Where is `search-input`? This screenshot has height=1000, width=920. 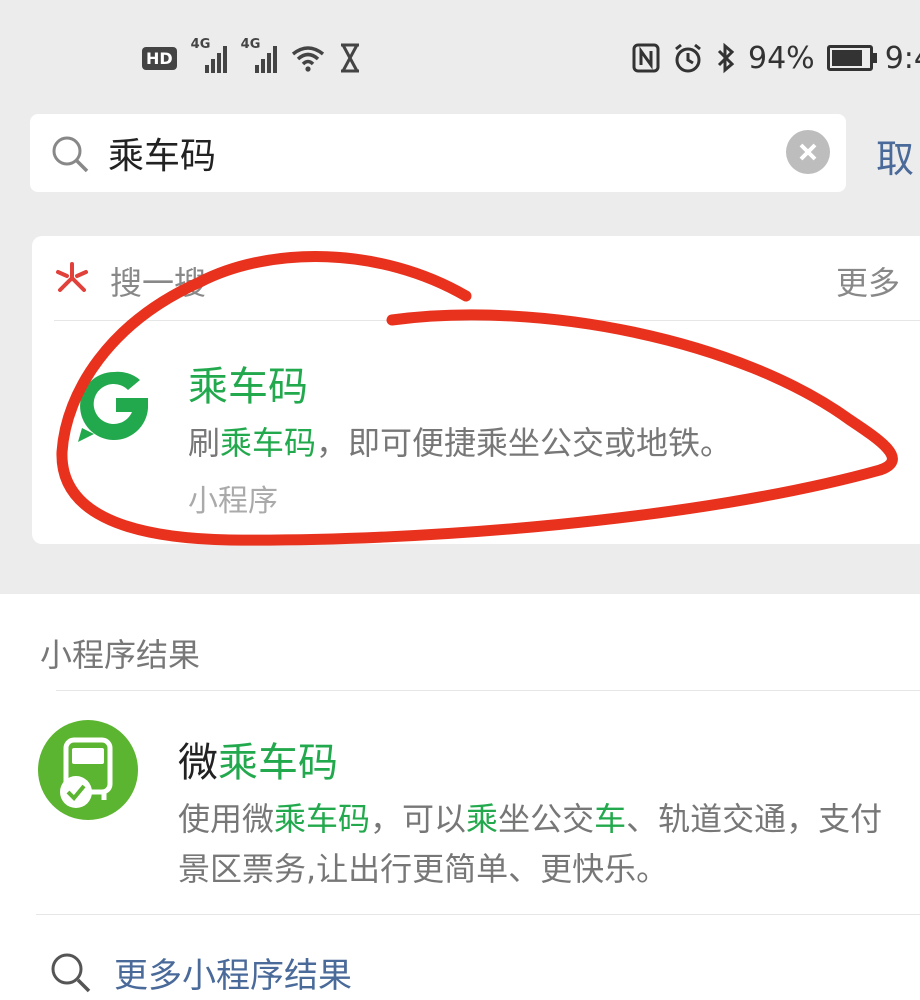 search-input is located at coordinates (448, 153).